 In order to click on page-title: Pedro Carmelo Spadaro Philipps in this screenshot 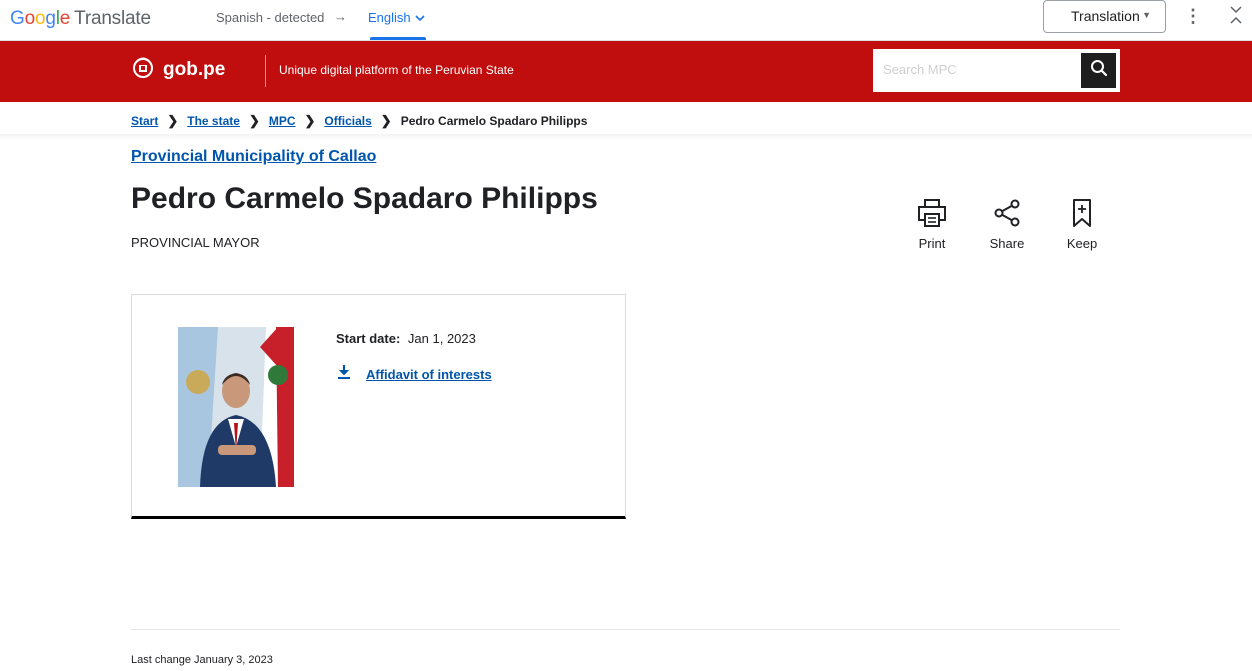, I will do `click(364, 198)`.